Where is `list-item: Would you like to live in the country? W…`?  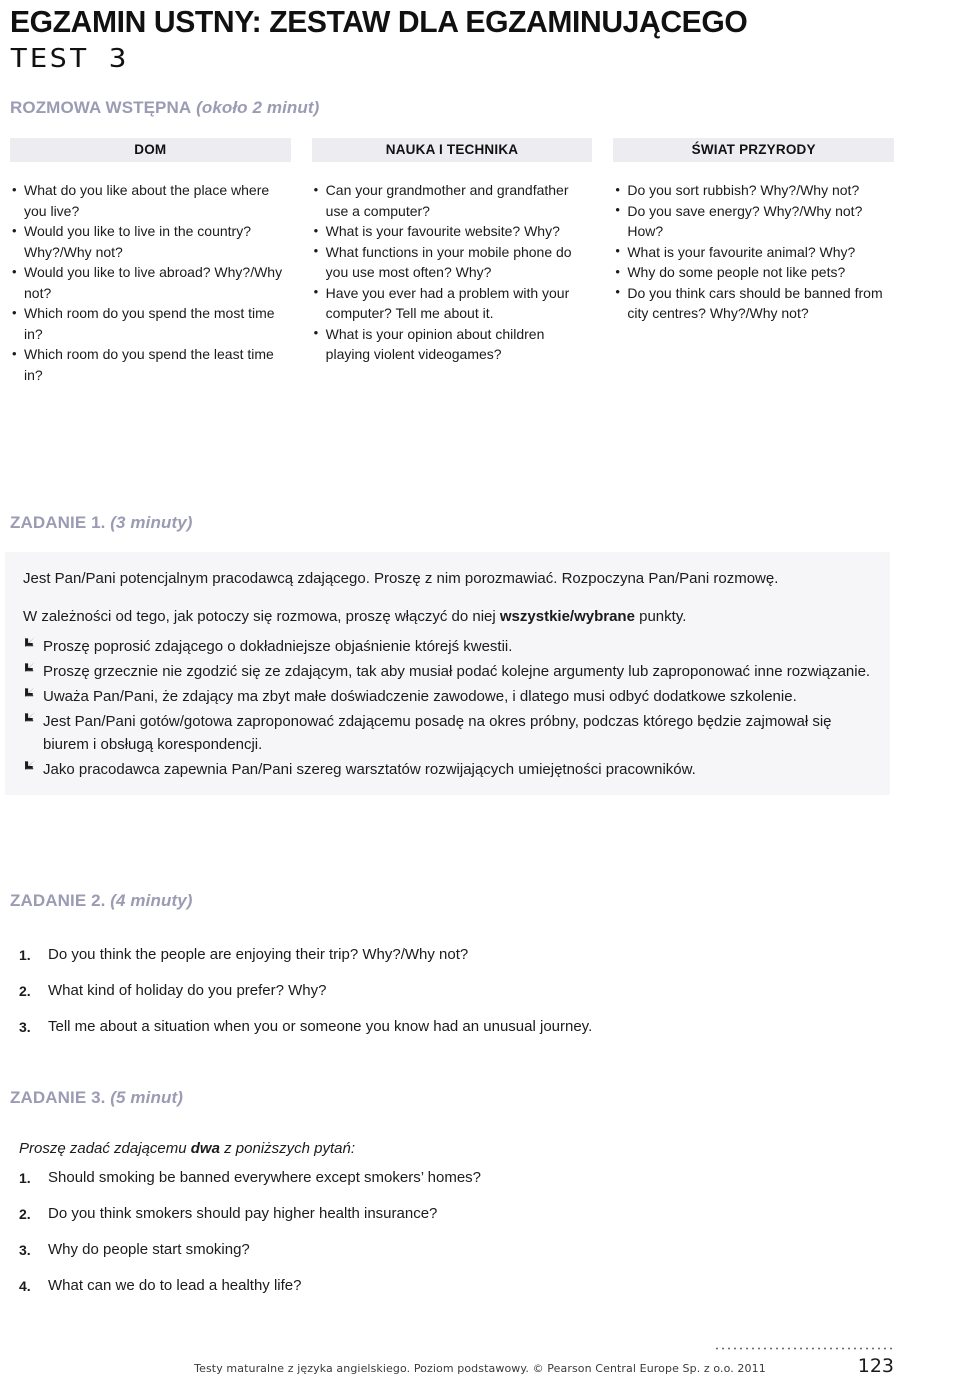
list-item: Would you like to live in the country? W… is located at coordinates (150, 241).